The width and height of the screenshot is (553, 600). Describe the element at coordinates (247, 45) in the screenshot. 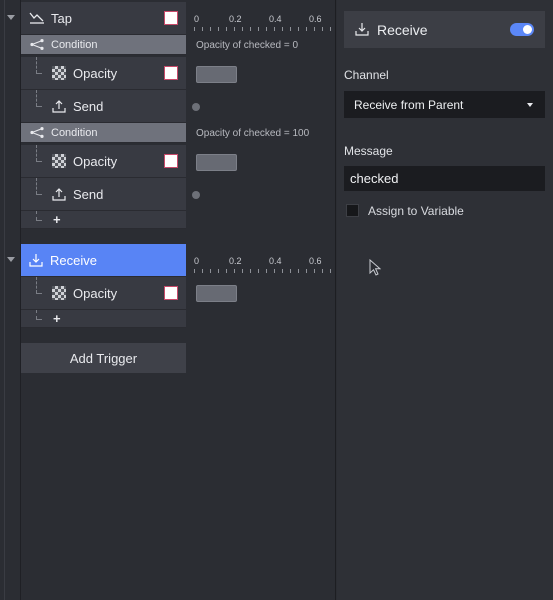

I see `condition-summary: Opacity of checked = 0` at that location.